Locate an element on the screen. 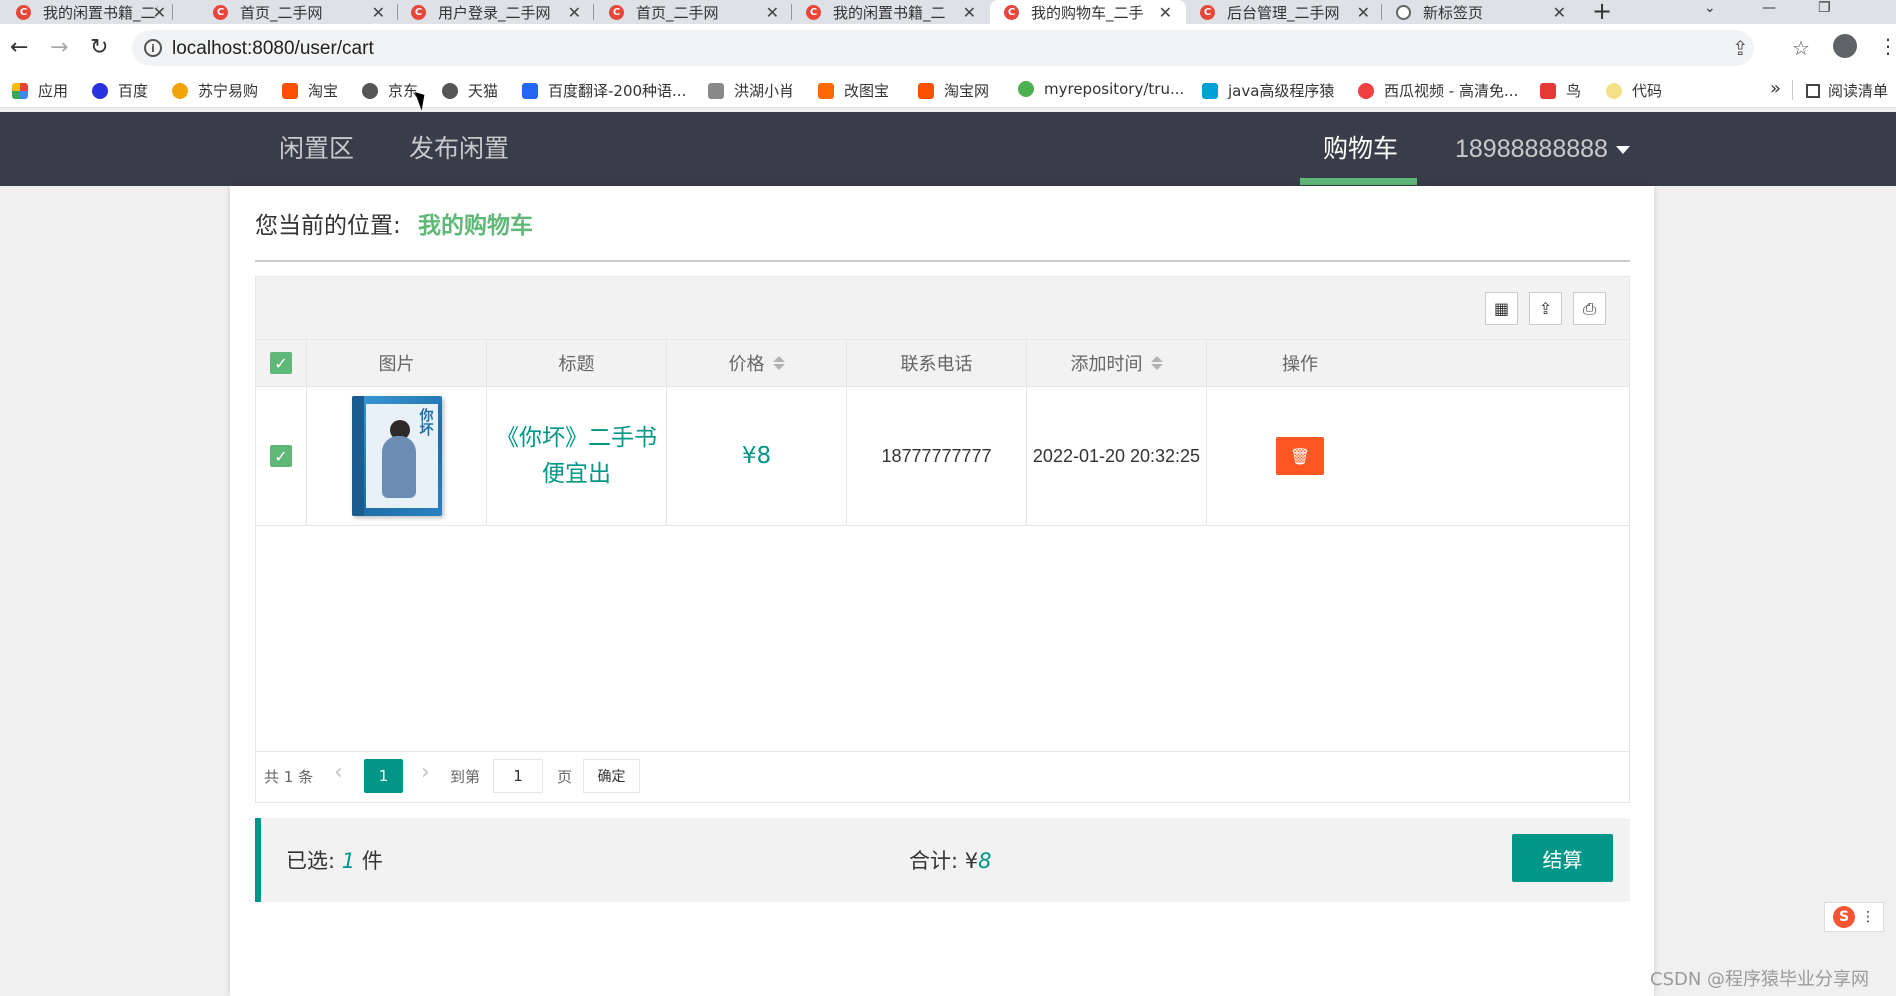 The width and height of the screenshot is (1896, 996). next-page-icon: › is located at coordinates (425, 772).